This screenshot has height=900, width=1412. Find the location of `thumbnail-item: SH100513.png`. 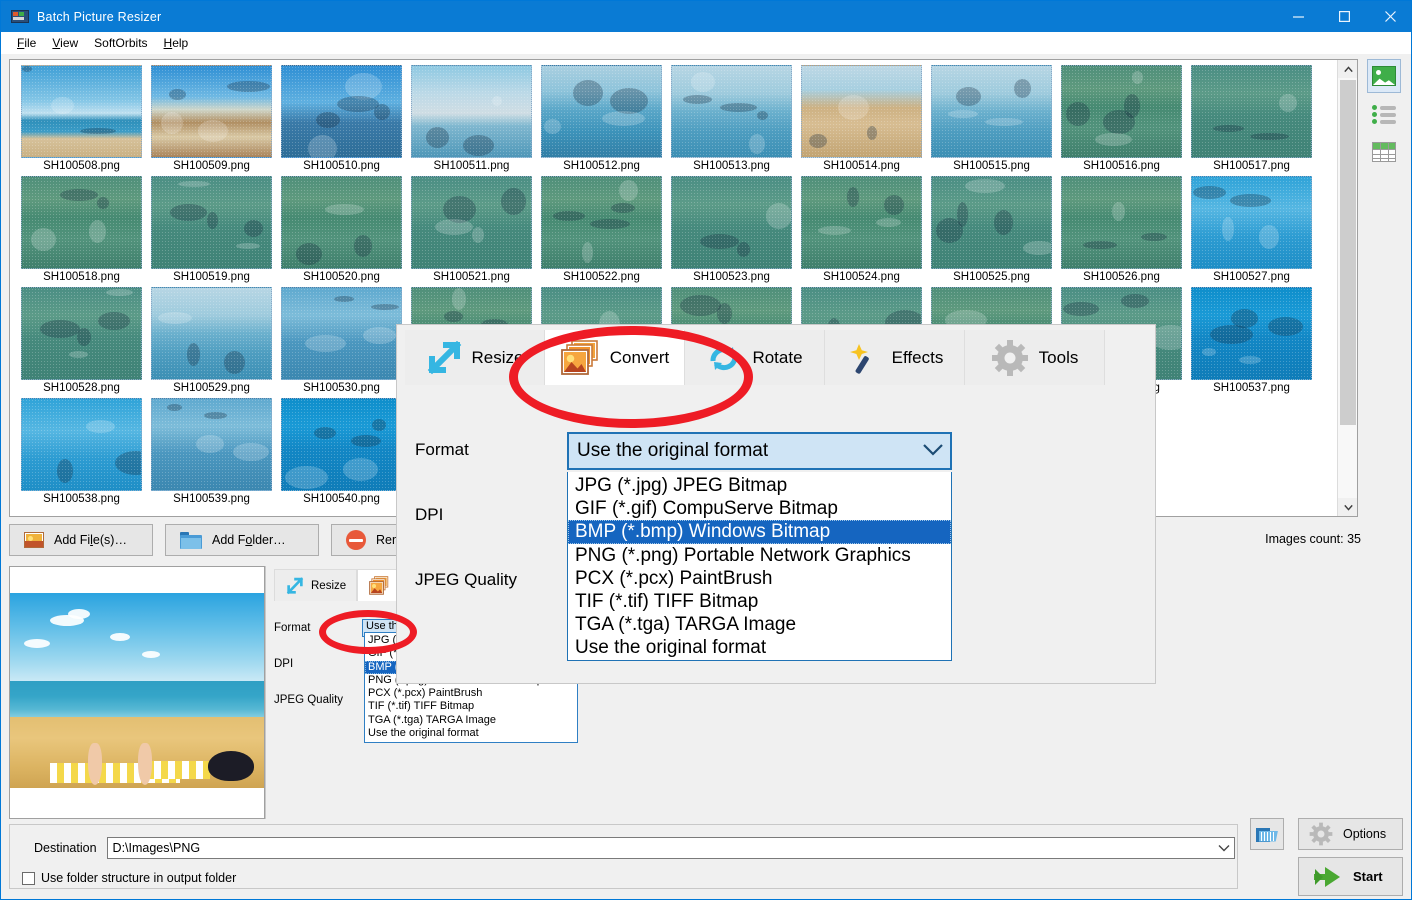

thumbnail-item: SH100513.png is located at coordinates (731, 118).